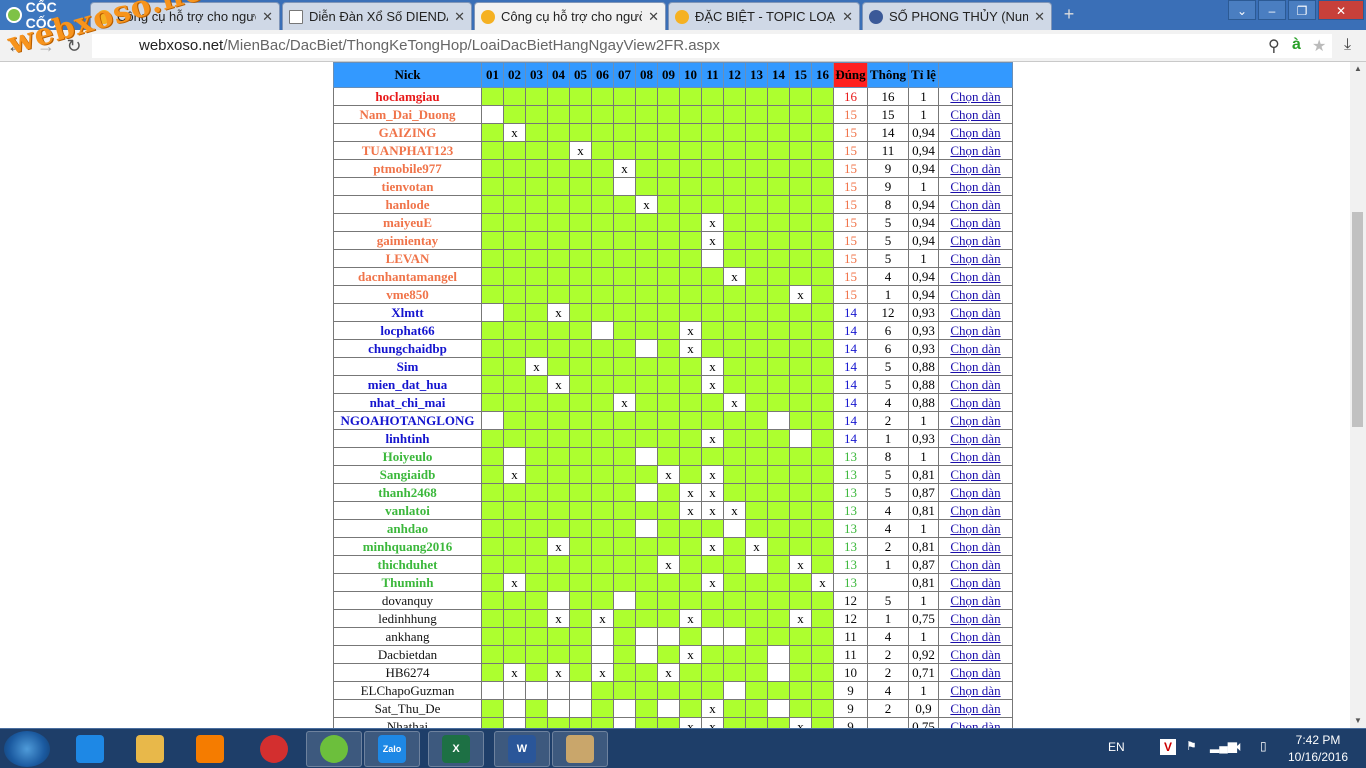 The image size is (1366, 768). Describe the element at coordinates (923, 402) in the screenshot. I see `tile-cell: 0,88` at that location.